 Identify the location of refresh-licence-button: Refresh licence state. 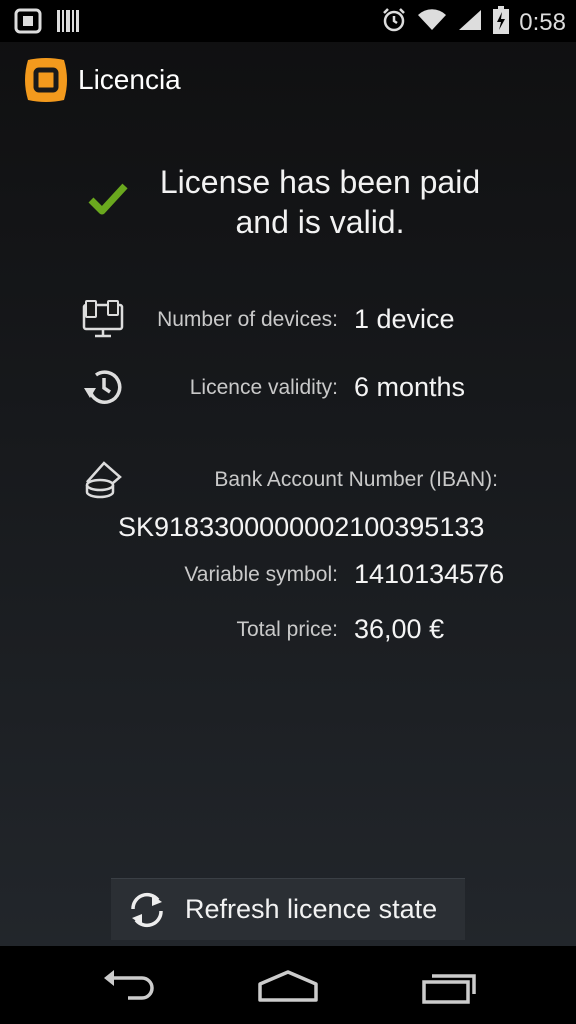
(288, 909).